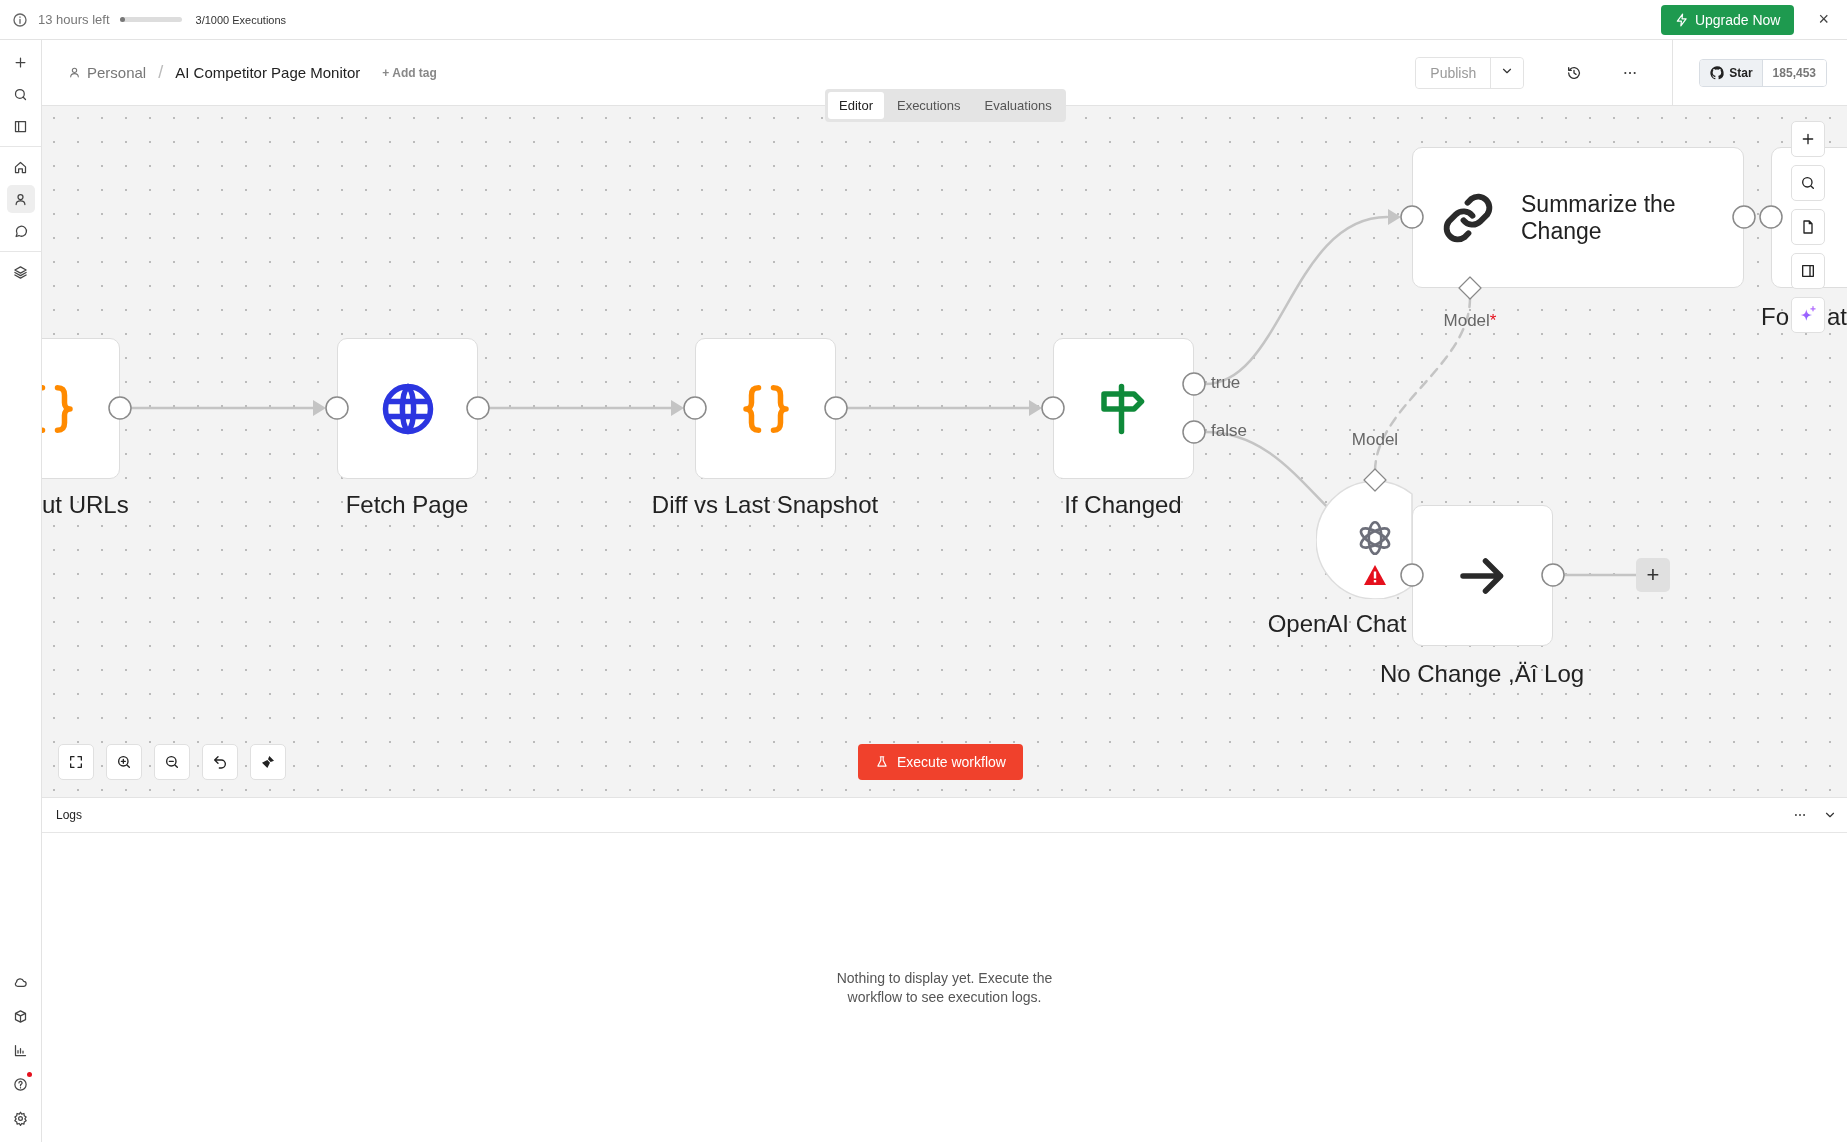  What do you see at coordinates (1717, 72) in the screenshot?
I see `cat-logo-icon` at bounding box center [1717, 72].